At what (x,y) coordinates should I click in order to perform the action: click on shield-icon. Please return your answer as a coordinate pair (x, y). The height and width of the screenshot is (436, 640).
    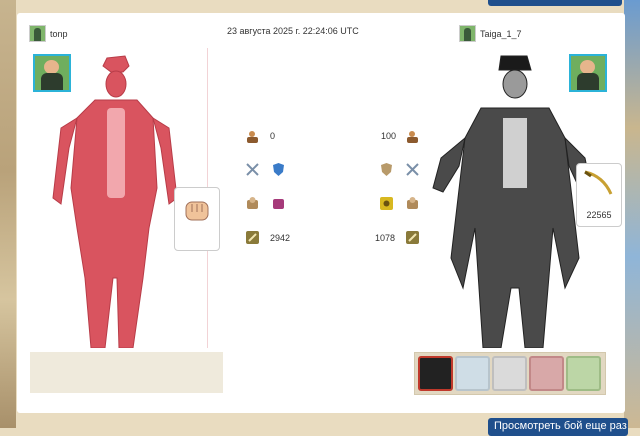
    Looking at the image, I should click on (278, 169).